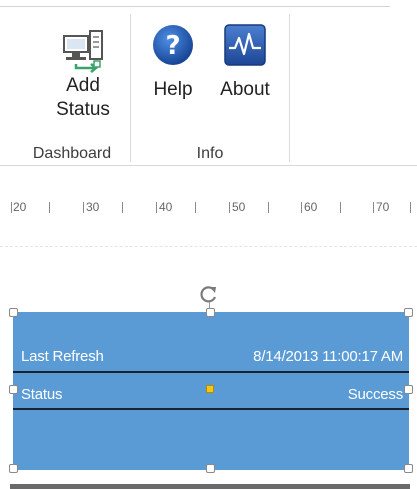 This screenshot has width=417, height=489. What do you see at coordinates (408, 312) in the screenshot?
I see `resize-handle-top-right` at bounding box center [408, 312].